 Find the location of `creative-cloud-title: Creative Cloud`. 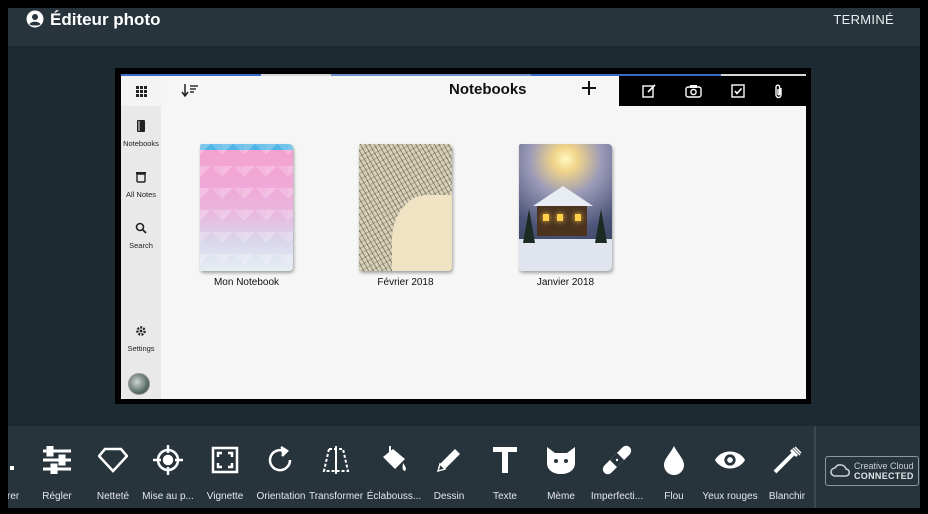

creative-cloud-title: Creative Cloud is located at coordinates (884, 466).